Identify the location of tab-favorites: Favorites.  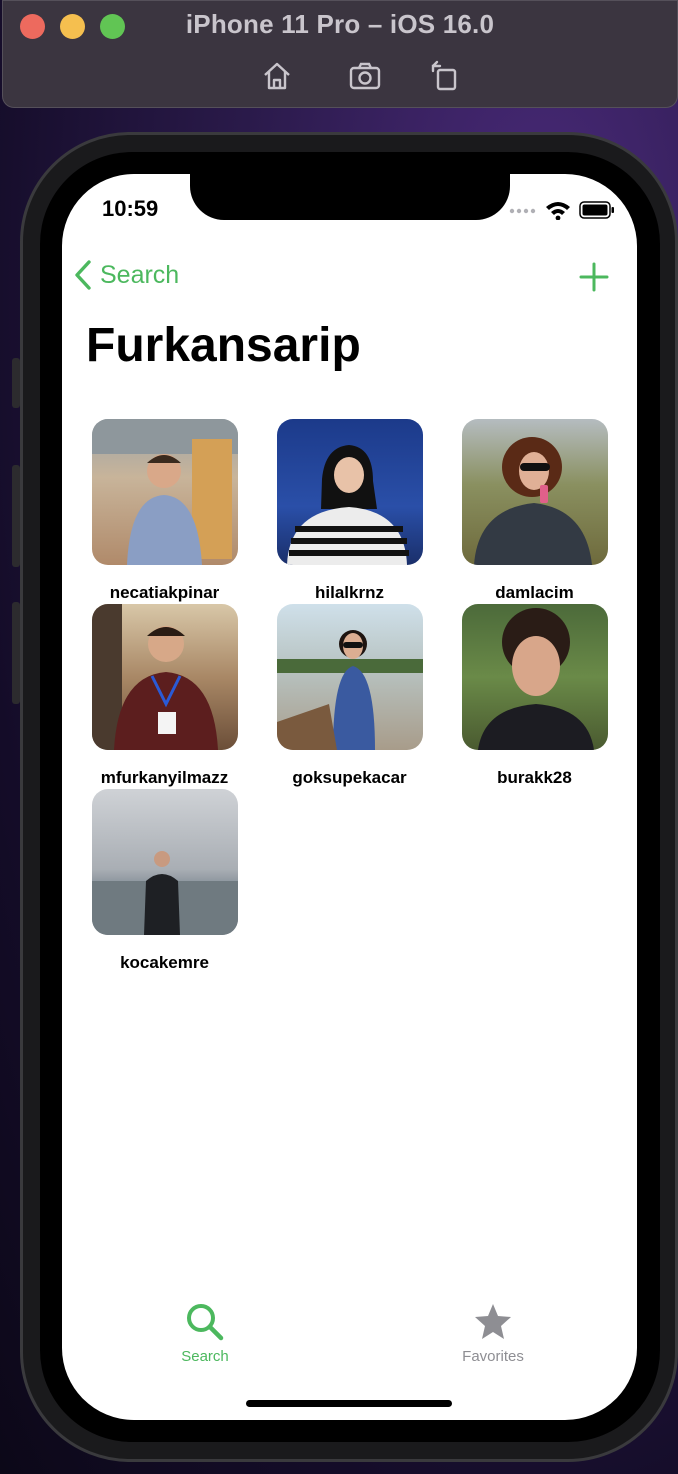
(493, 1333).